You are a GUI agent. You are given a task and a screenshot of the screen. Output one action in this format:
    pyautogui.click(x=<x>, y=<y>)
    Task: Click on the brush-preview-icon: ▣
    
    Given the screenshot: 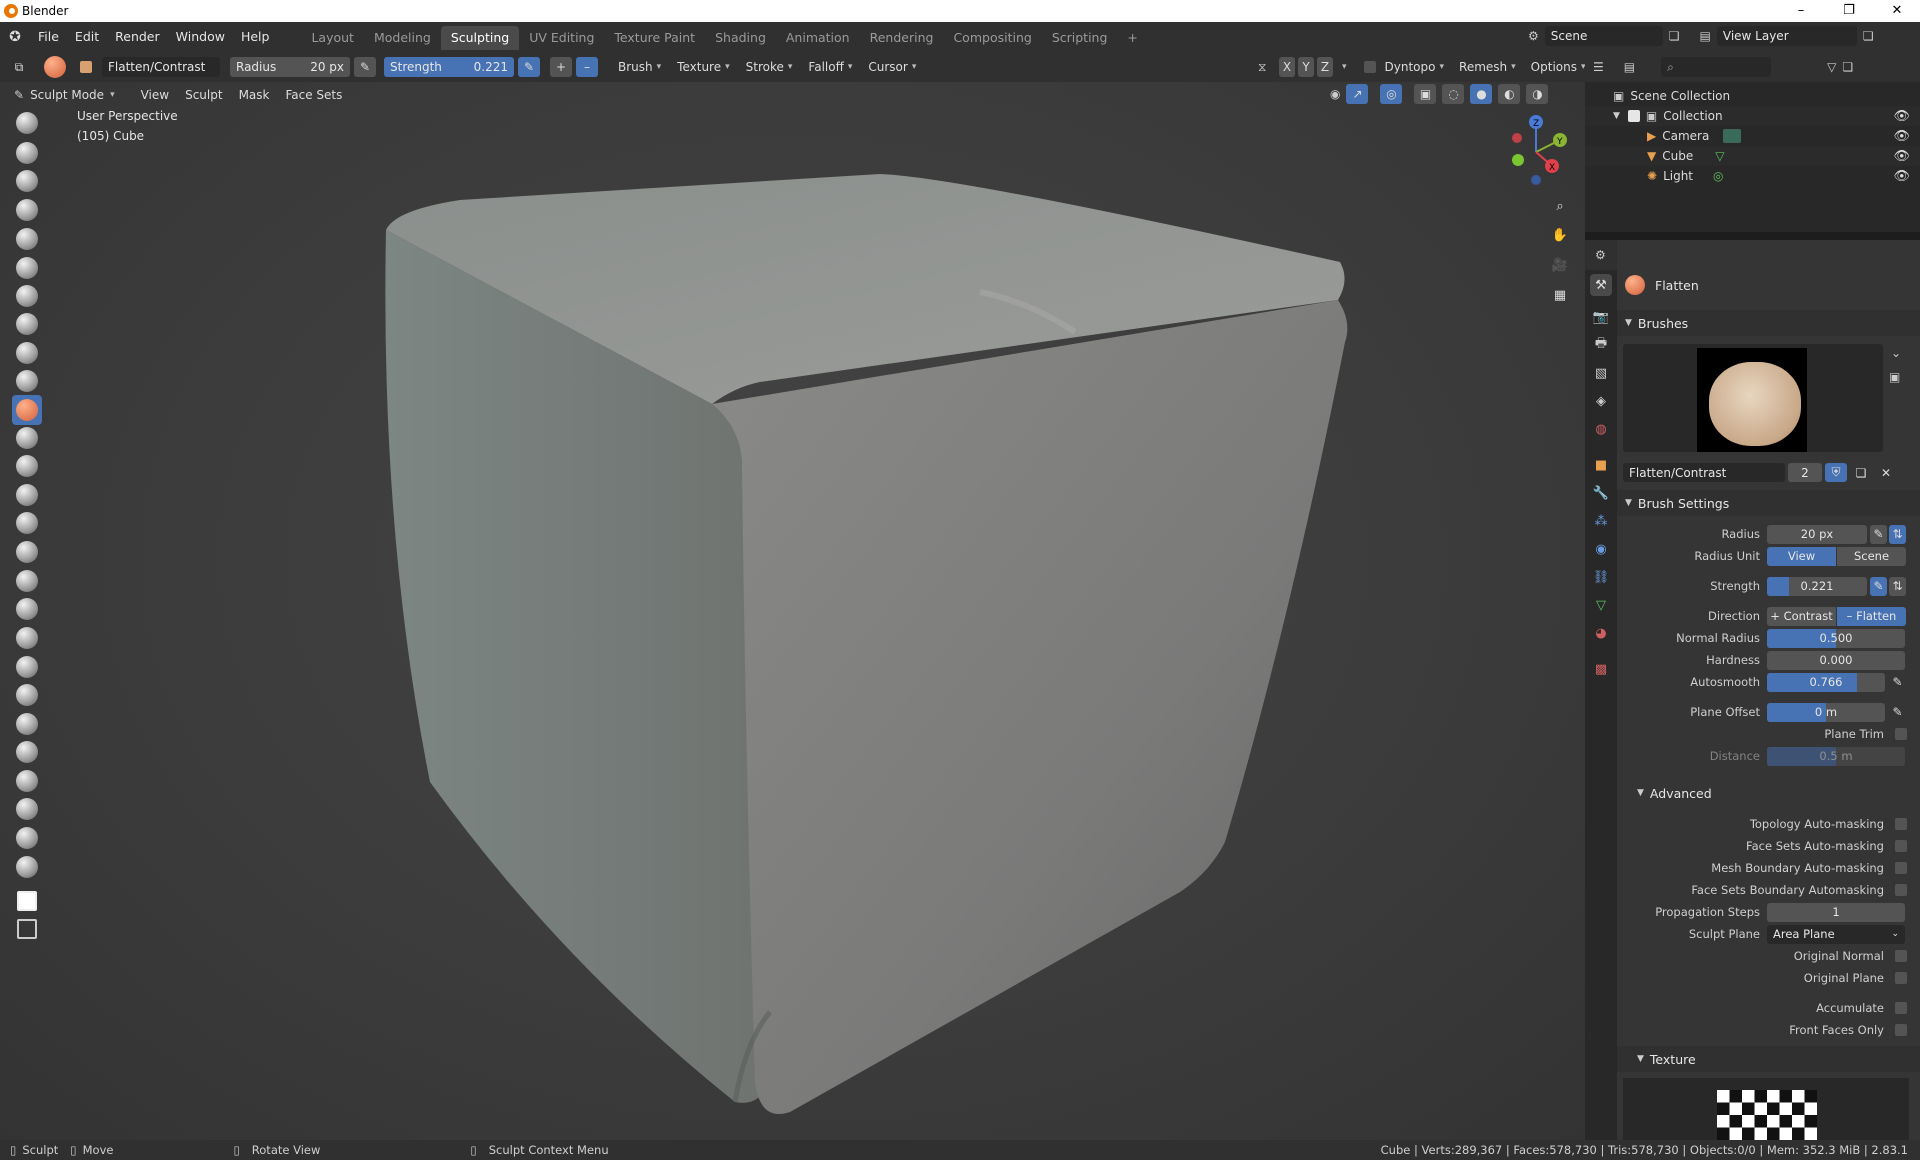 What is the action you would take?
    pyautogui.click(x=1894, y=377)
    